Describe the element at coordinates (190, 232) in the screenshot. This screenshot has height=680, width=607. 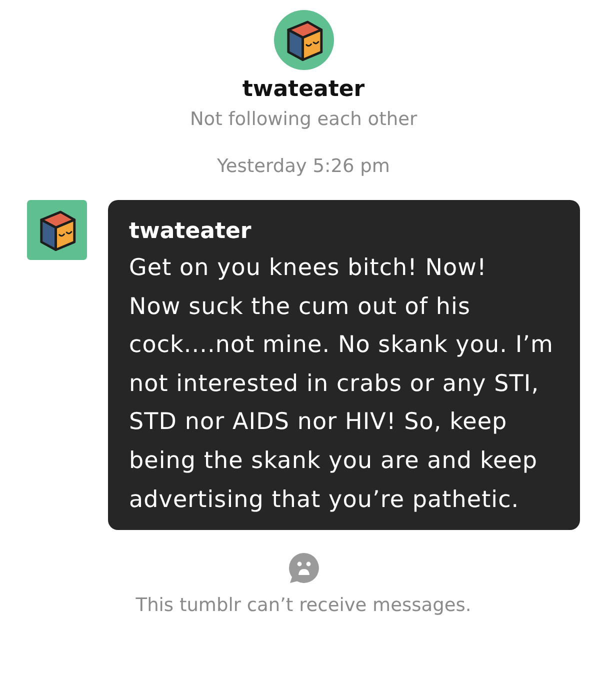
I see `sender-name: twateater` at that location.